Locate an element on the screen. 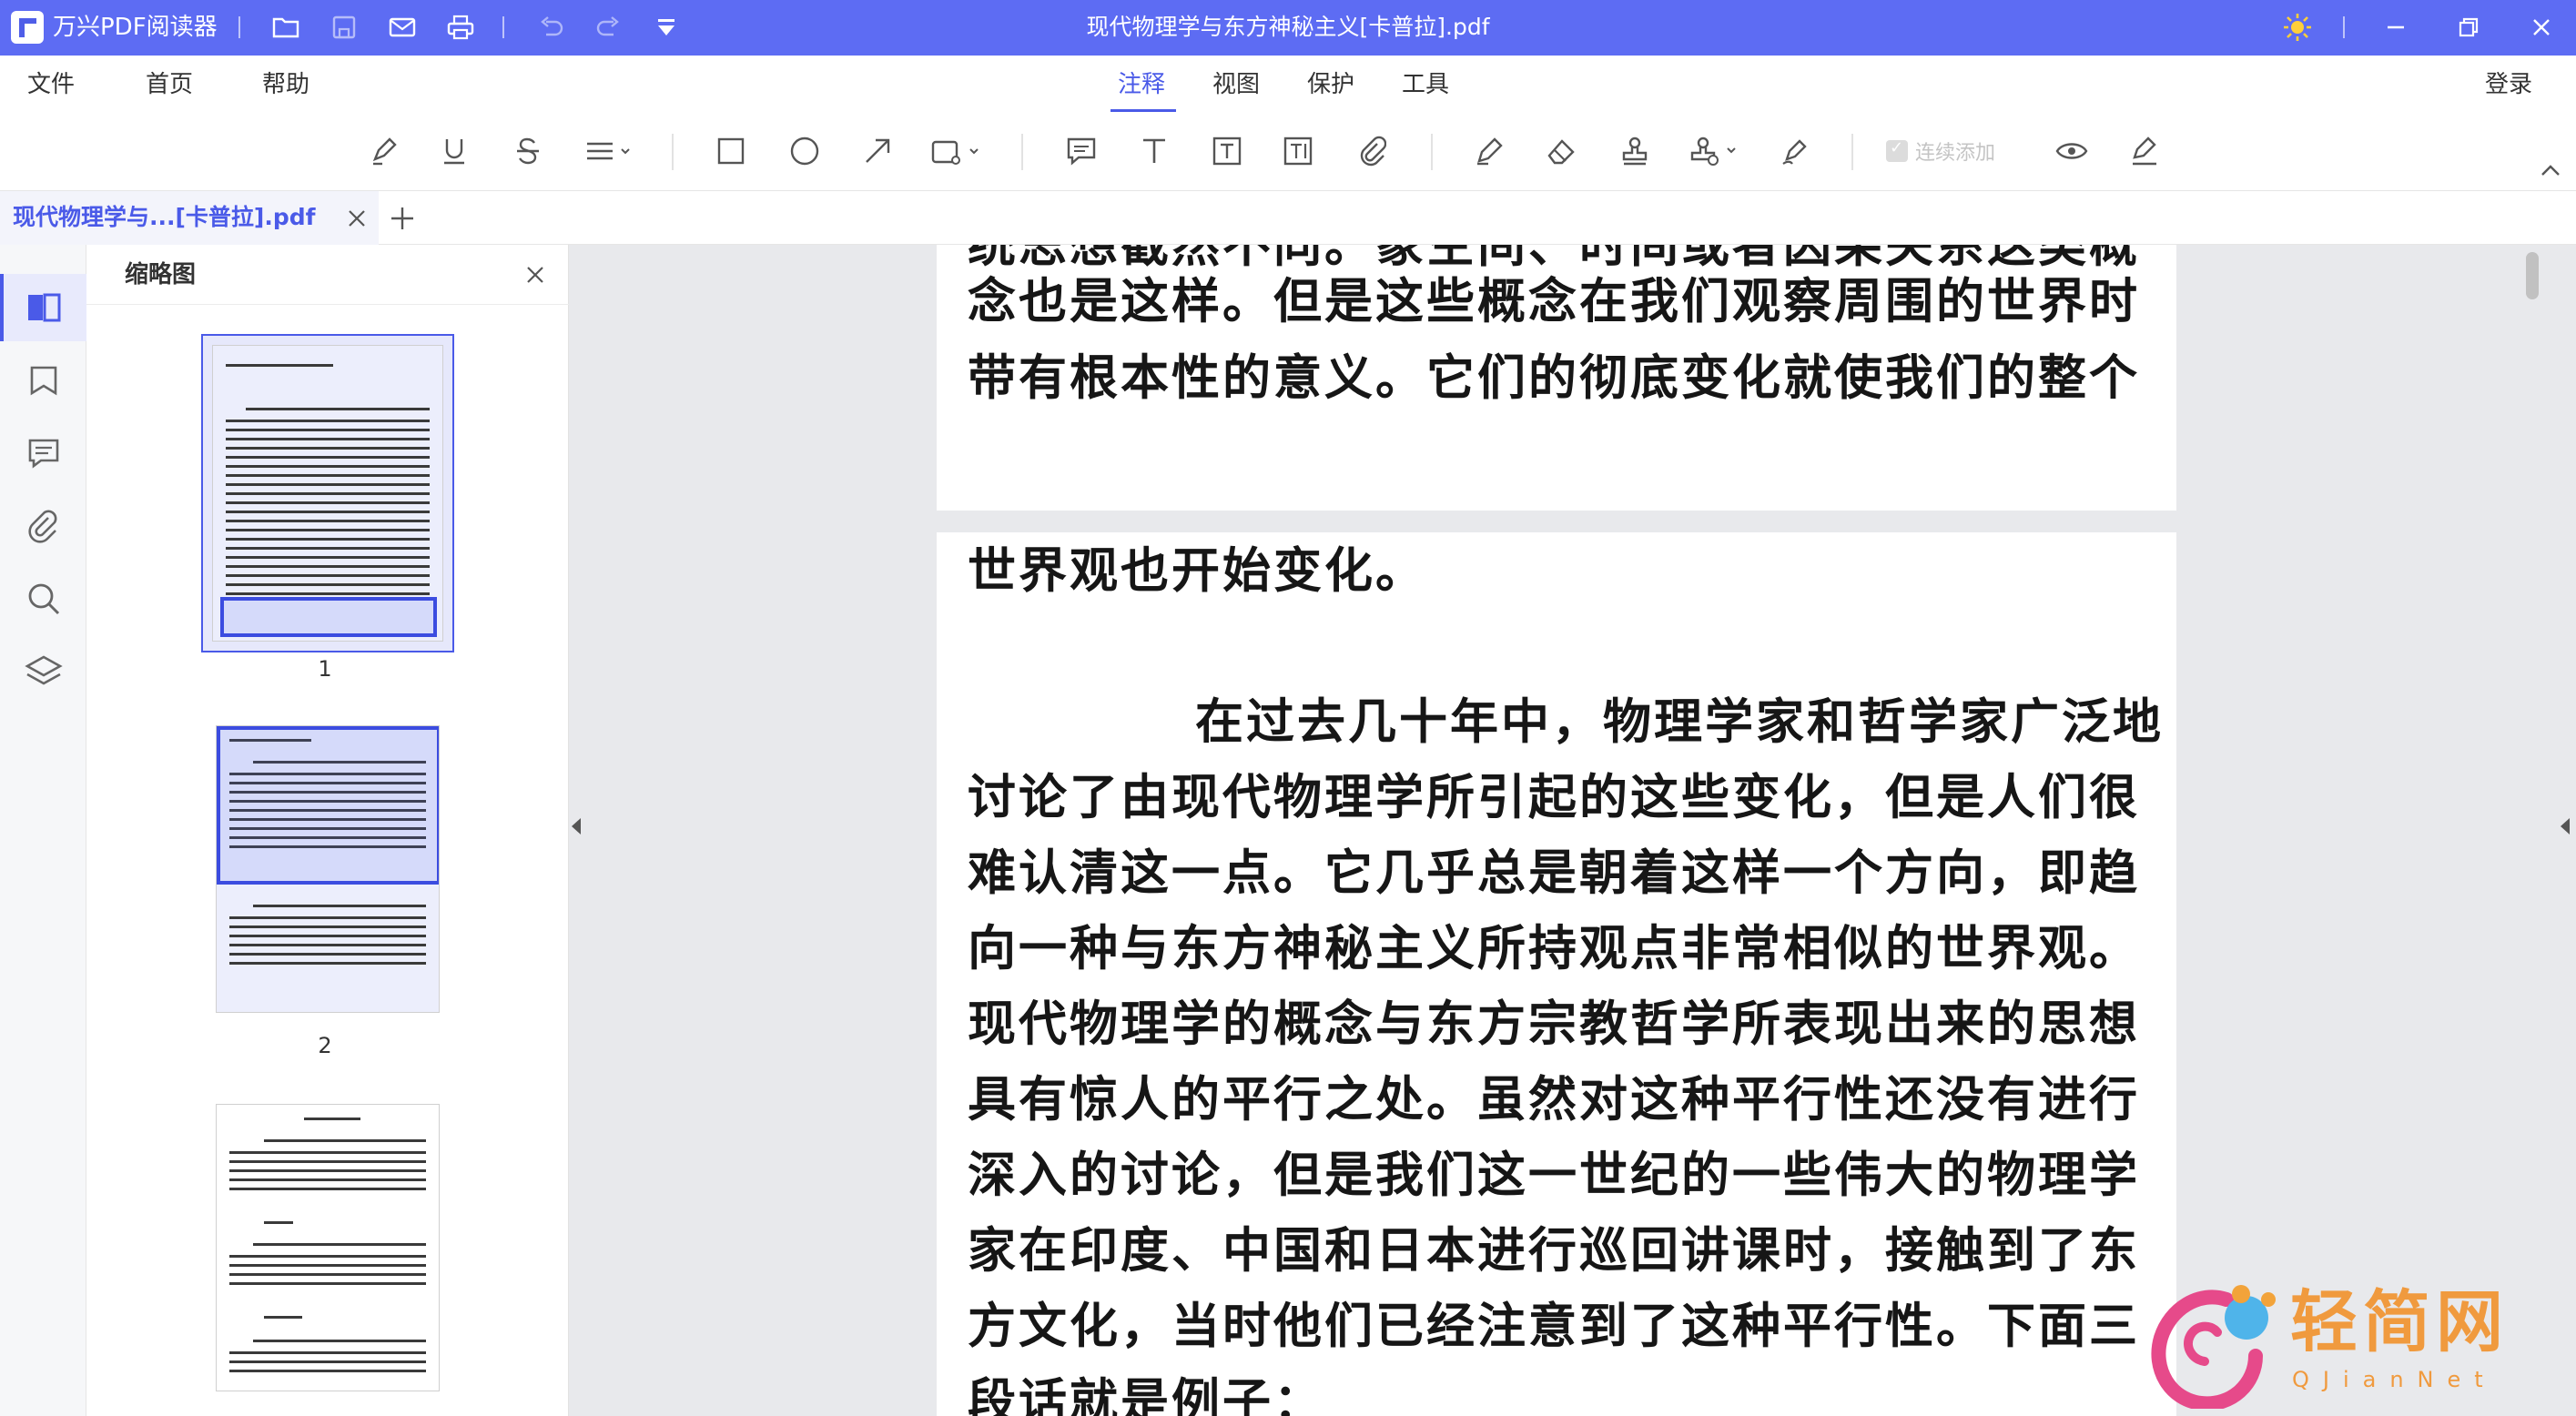  site-watermark: 轻简网 QJianNet is located at coordinates (2353, 1340).